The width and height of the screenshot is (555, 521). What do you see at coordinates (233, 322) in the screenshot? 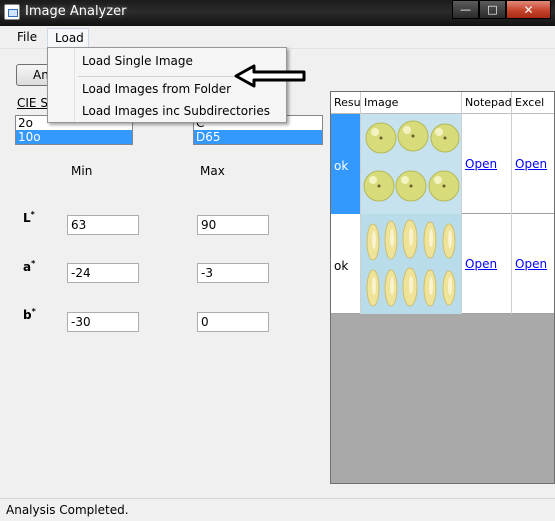
I see `b-max-input: 0` at bounding box center [233, 322].